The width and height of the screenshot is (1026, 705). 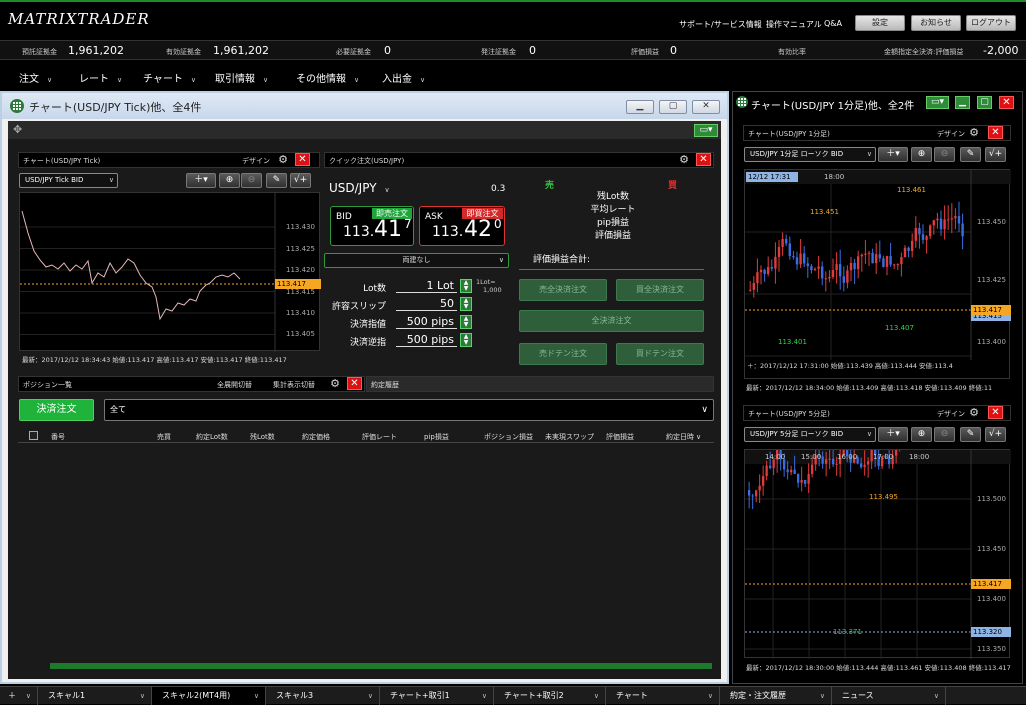 I want to click on col-exec-datetime: 約定日時 ∨, so click(x=683, y=437).